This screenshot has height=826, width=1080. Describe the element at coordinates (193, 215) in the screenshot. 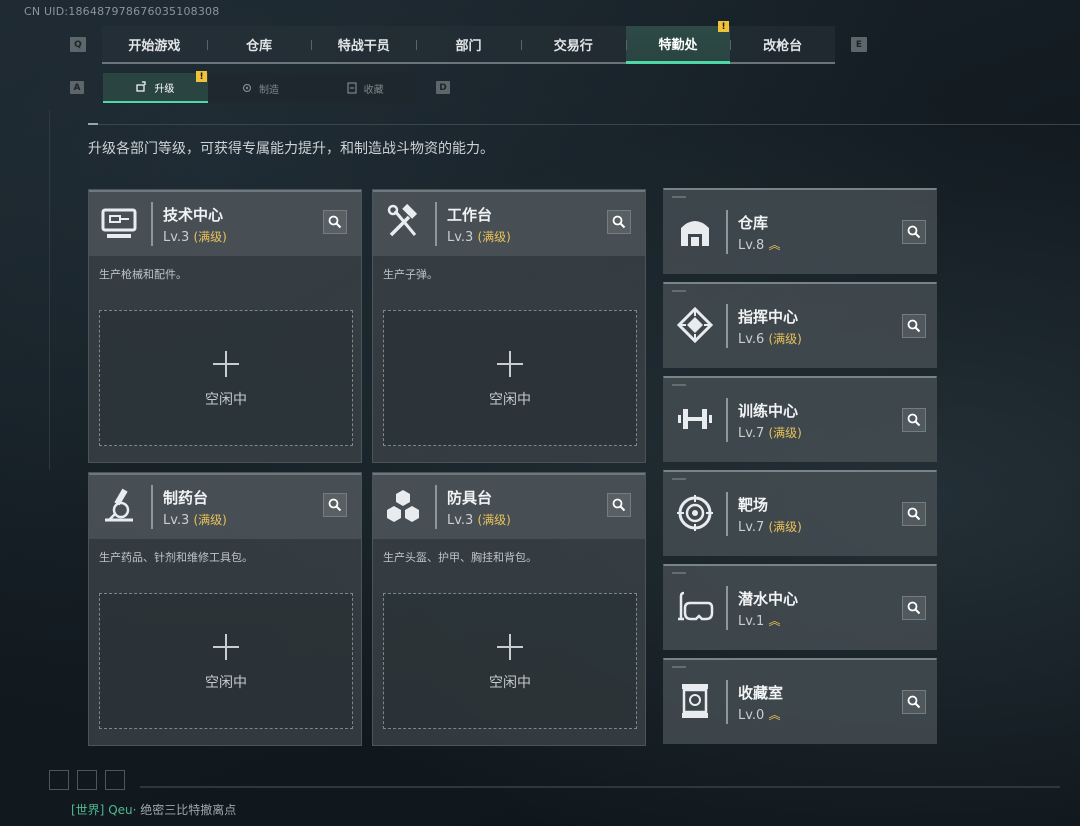

I see `workbench-name: 技术中心` at that location.